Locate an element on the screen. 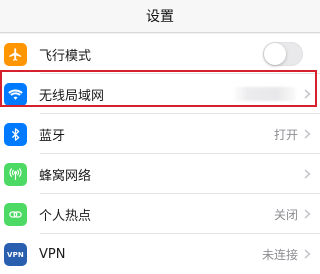  toggle-knob is located at coordinates (275, 54).